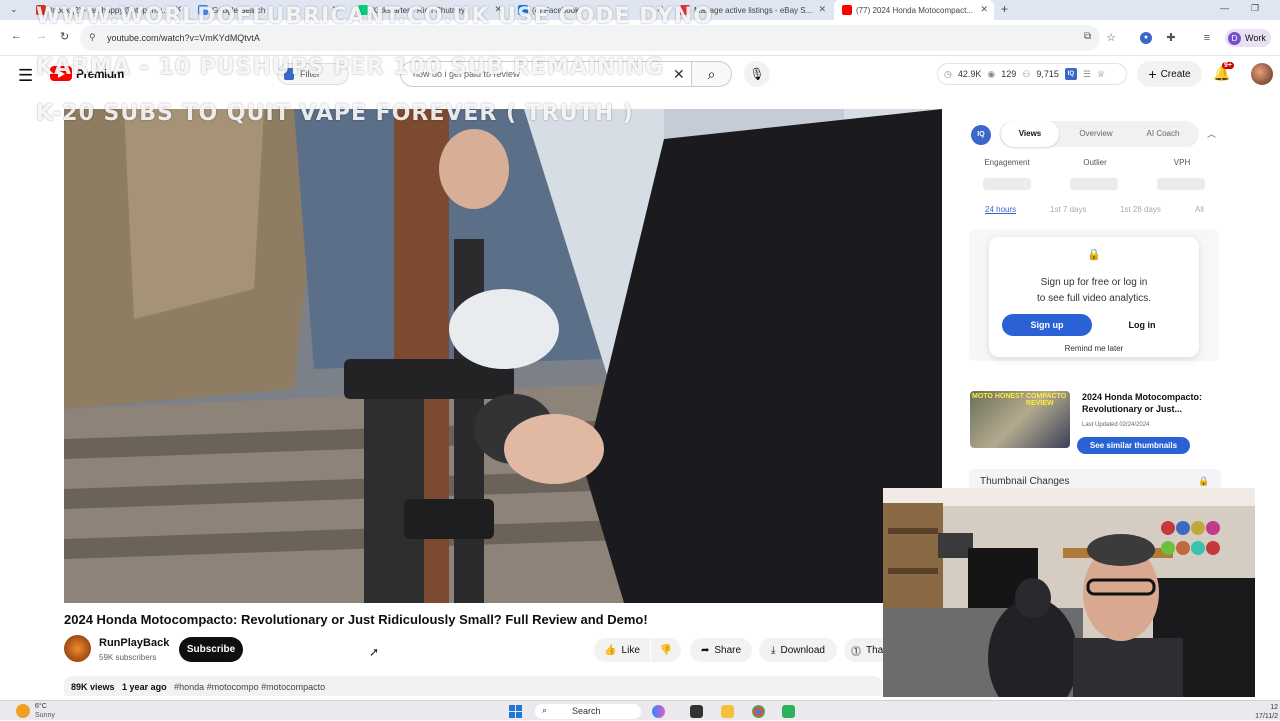  I want to click on range-28-days: 1st 28 days, so click(1140, 209).